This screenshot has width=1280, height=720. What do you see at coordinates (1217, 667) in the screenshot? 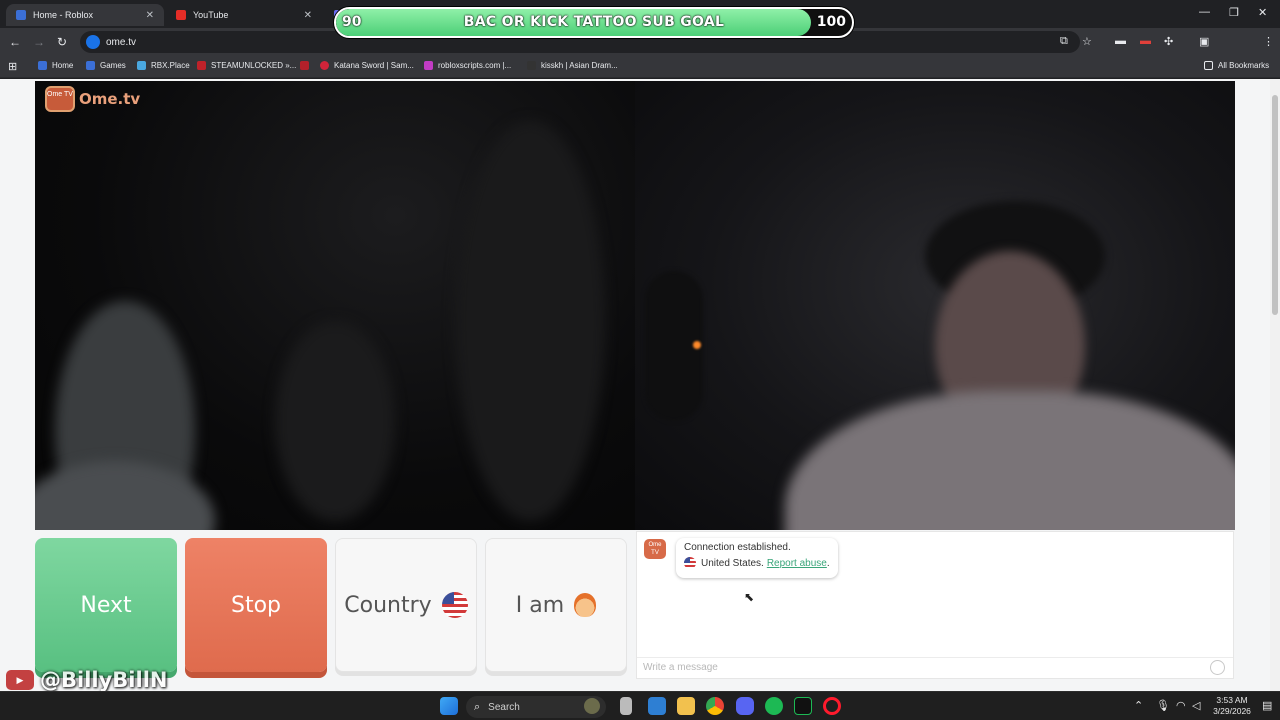
I see `emoji-picker-icon` at bounding box center [1217, 667].